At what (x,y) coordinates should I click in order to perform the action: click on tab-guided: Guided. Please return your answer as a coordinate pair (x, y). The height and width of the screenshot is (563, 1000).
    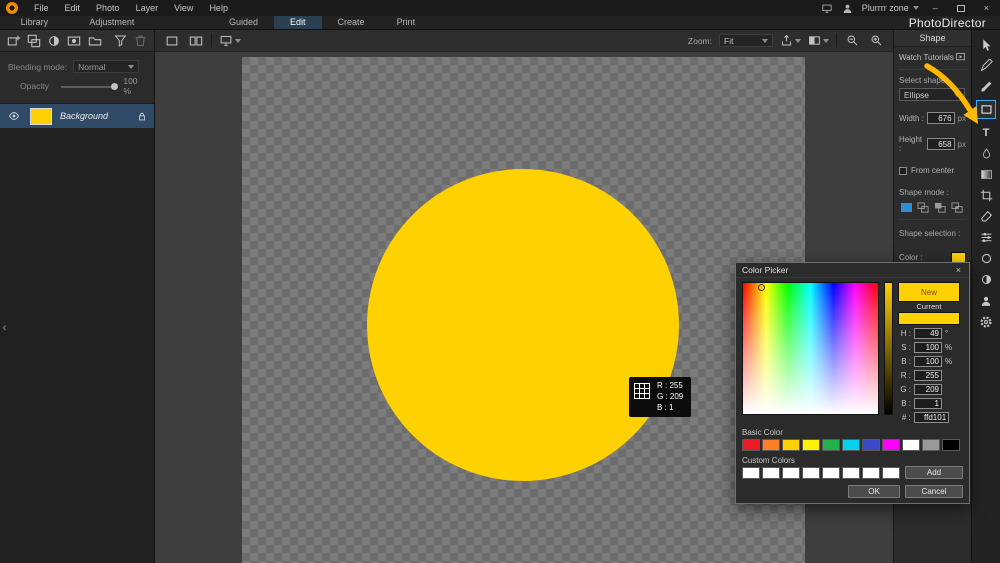
    Looking at the image, I should click on (243, 22).